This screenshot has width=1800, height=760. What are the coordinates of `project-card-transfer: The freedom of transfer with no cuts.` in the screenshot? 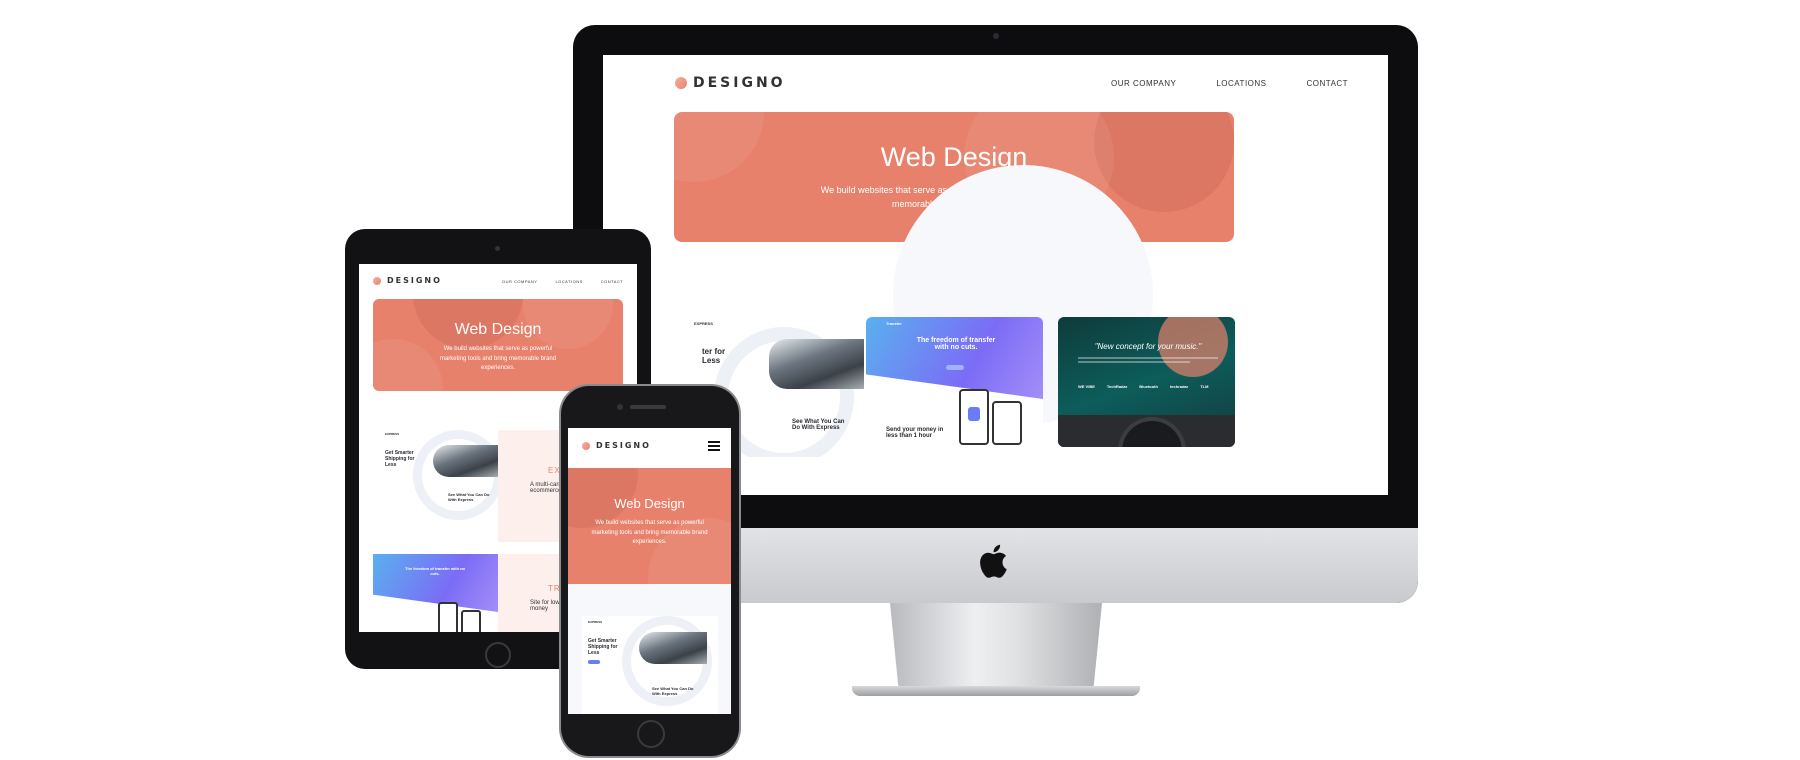 It's located at (435, 593).